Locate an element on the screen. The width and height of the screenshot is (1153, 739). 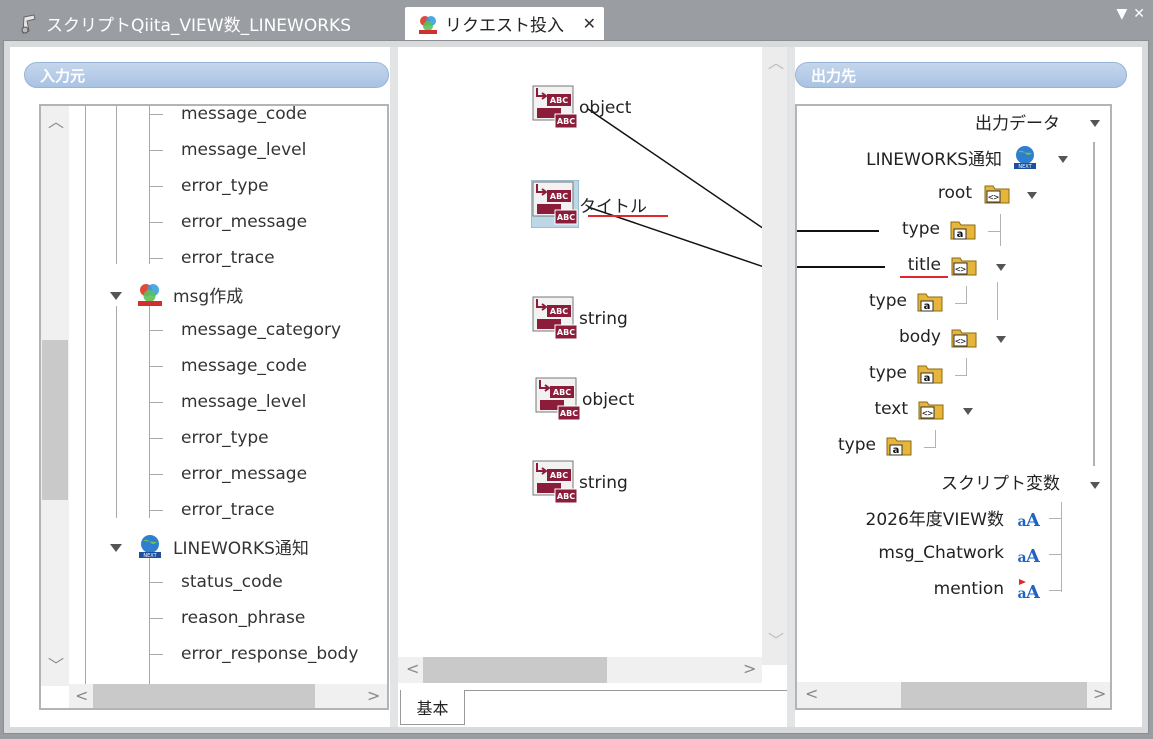
tree-node-msg: msg作成 is located at coordinates (190, 294).